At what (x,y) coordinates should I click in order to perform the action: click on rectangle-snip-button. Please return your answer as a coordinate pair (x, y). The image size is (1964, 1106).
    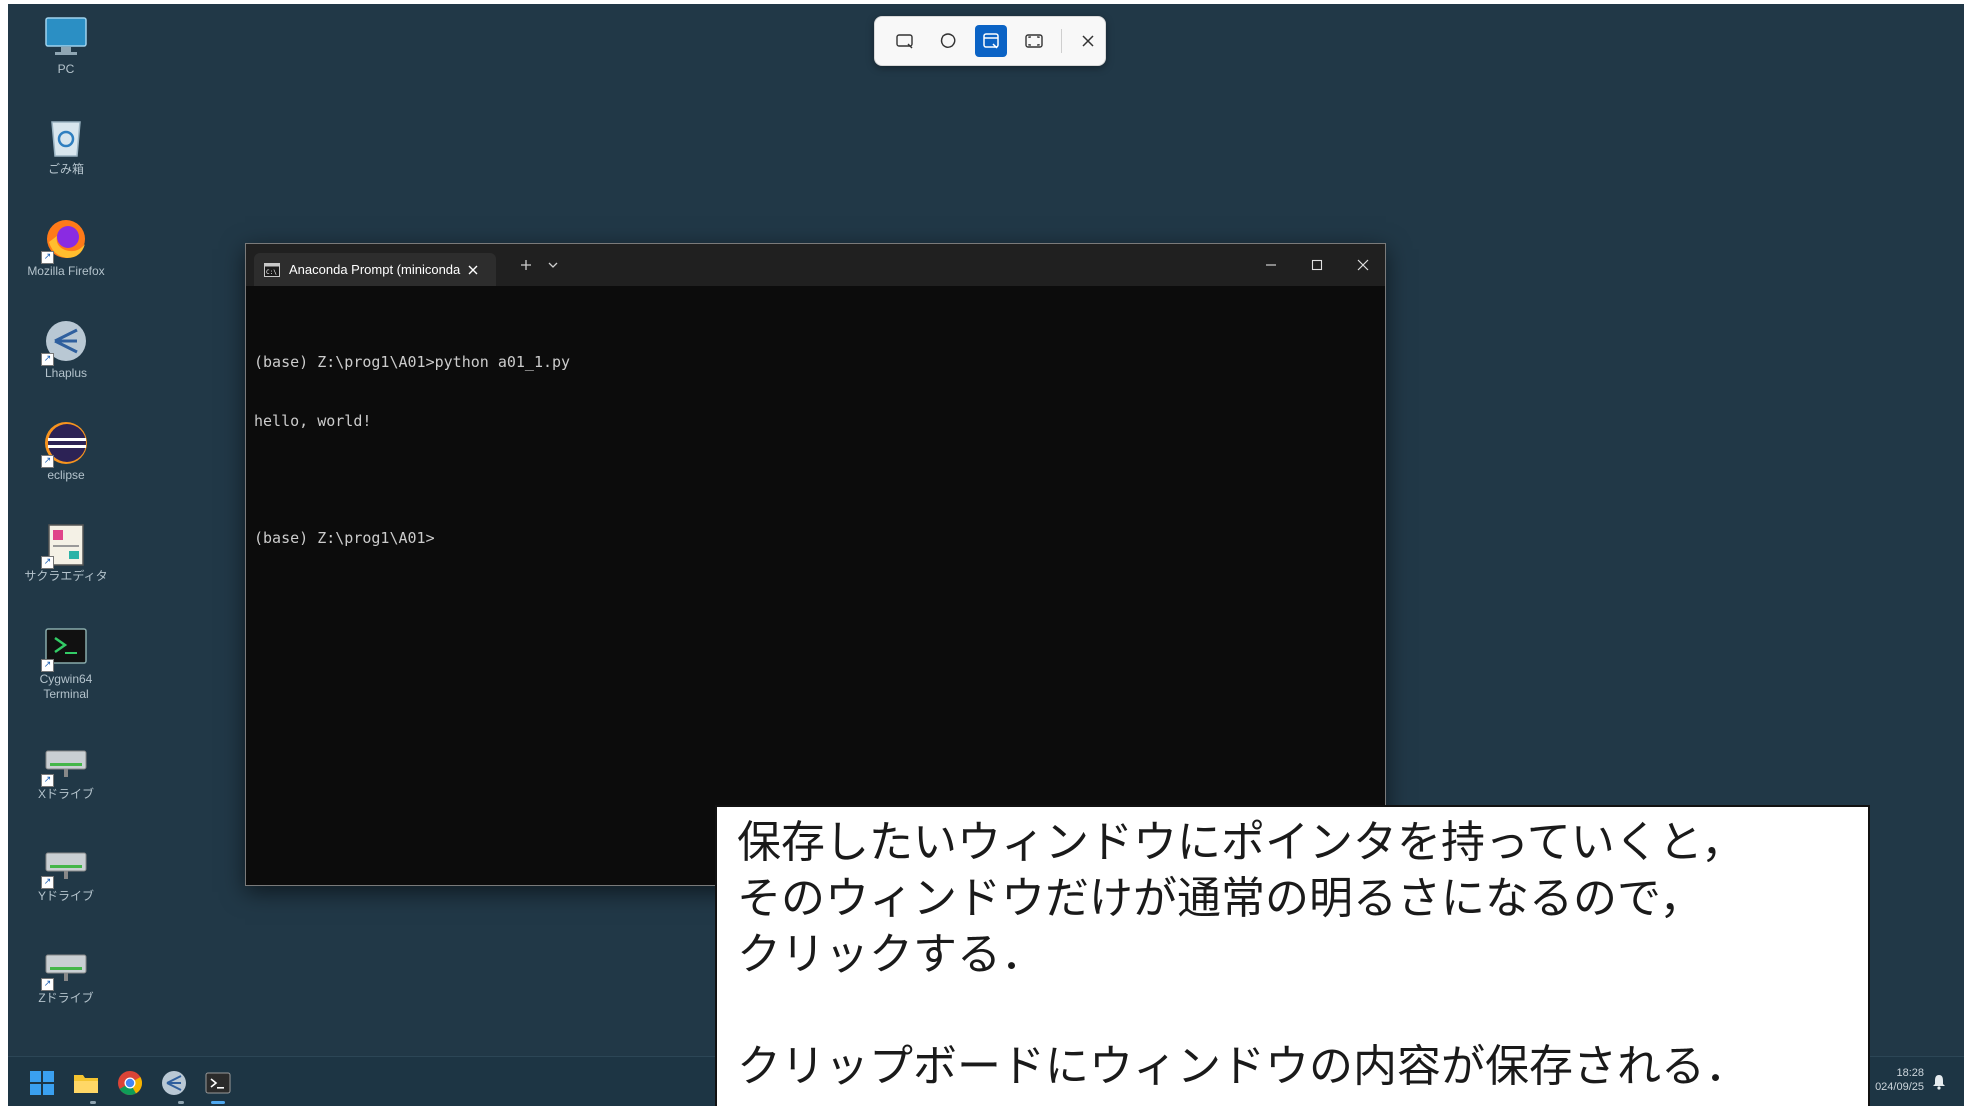
    Looking at the image, I should click on (905, 41).